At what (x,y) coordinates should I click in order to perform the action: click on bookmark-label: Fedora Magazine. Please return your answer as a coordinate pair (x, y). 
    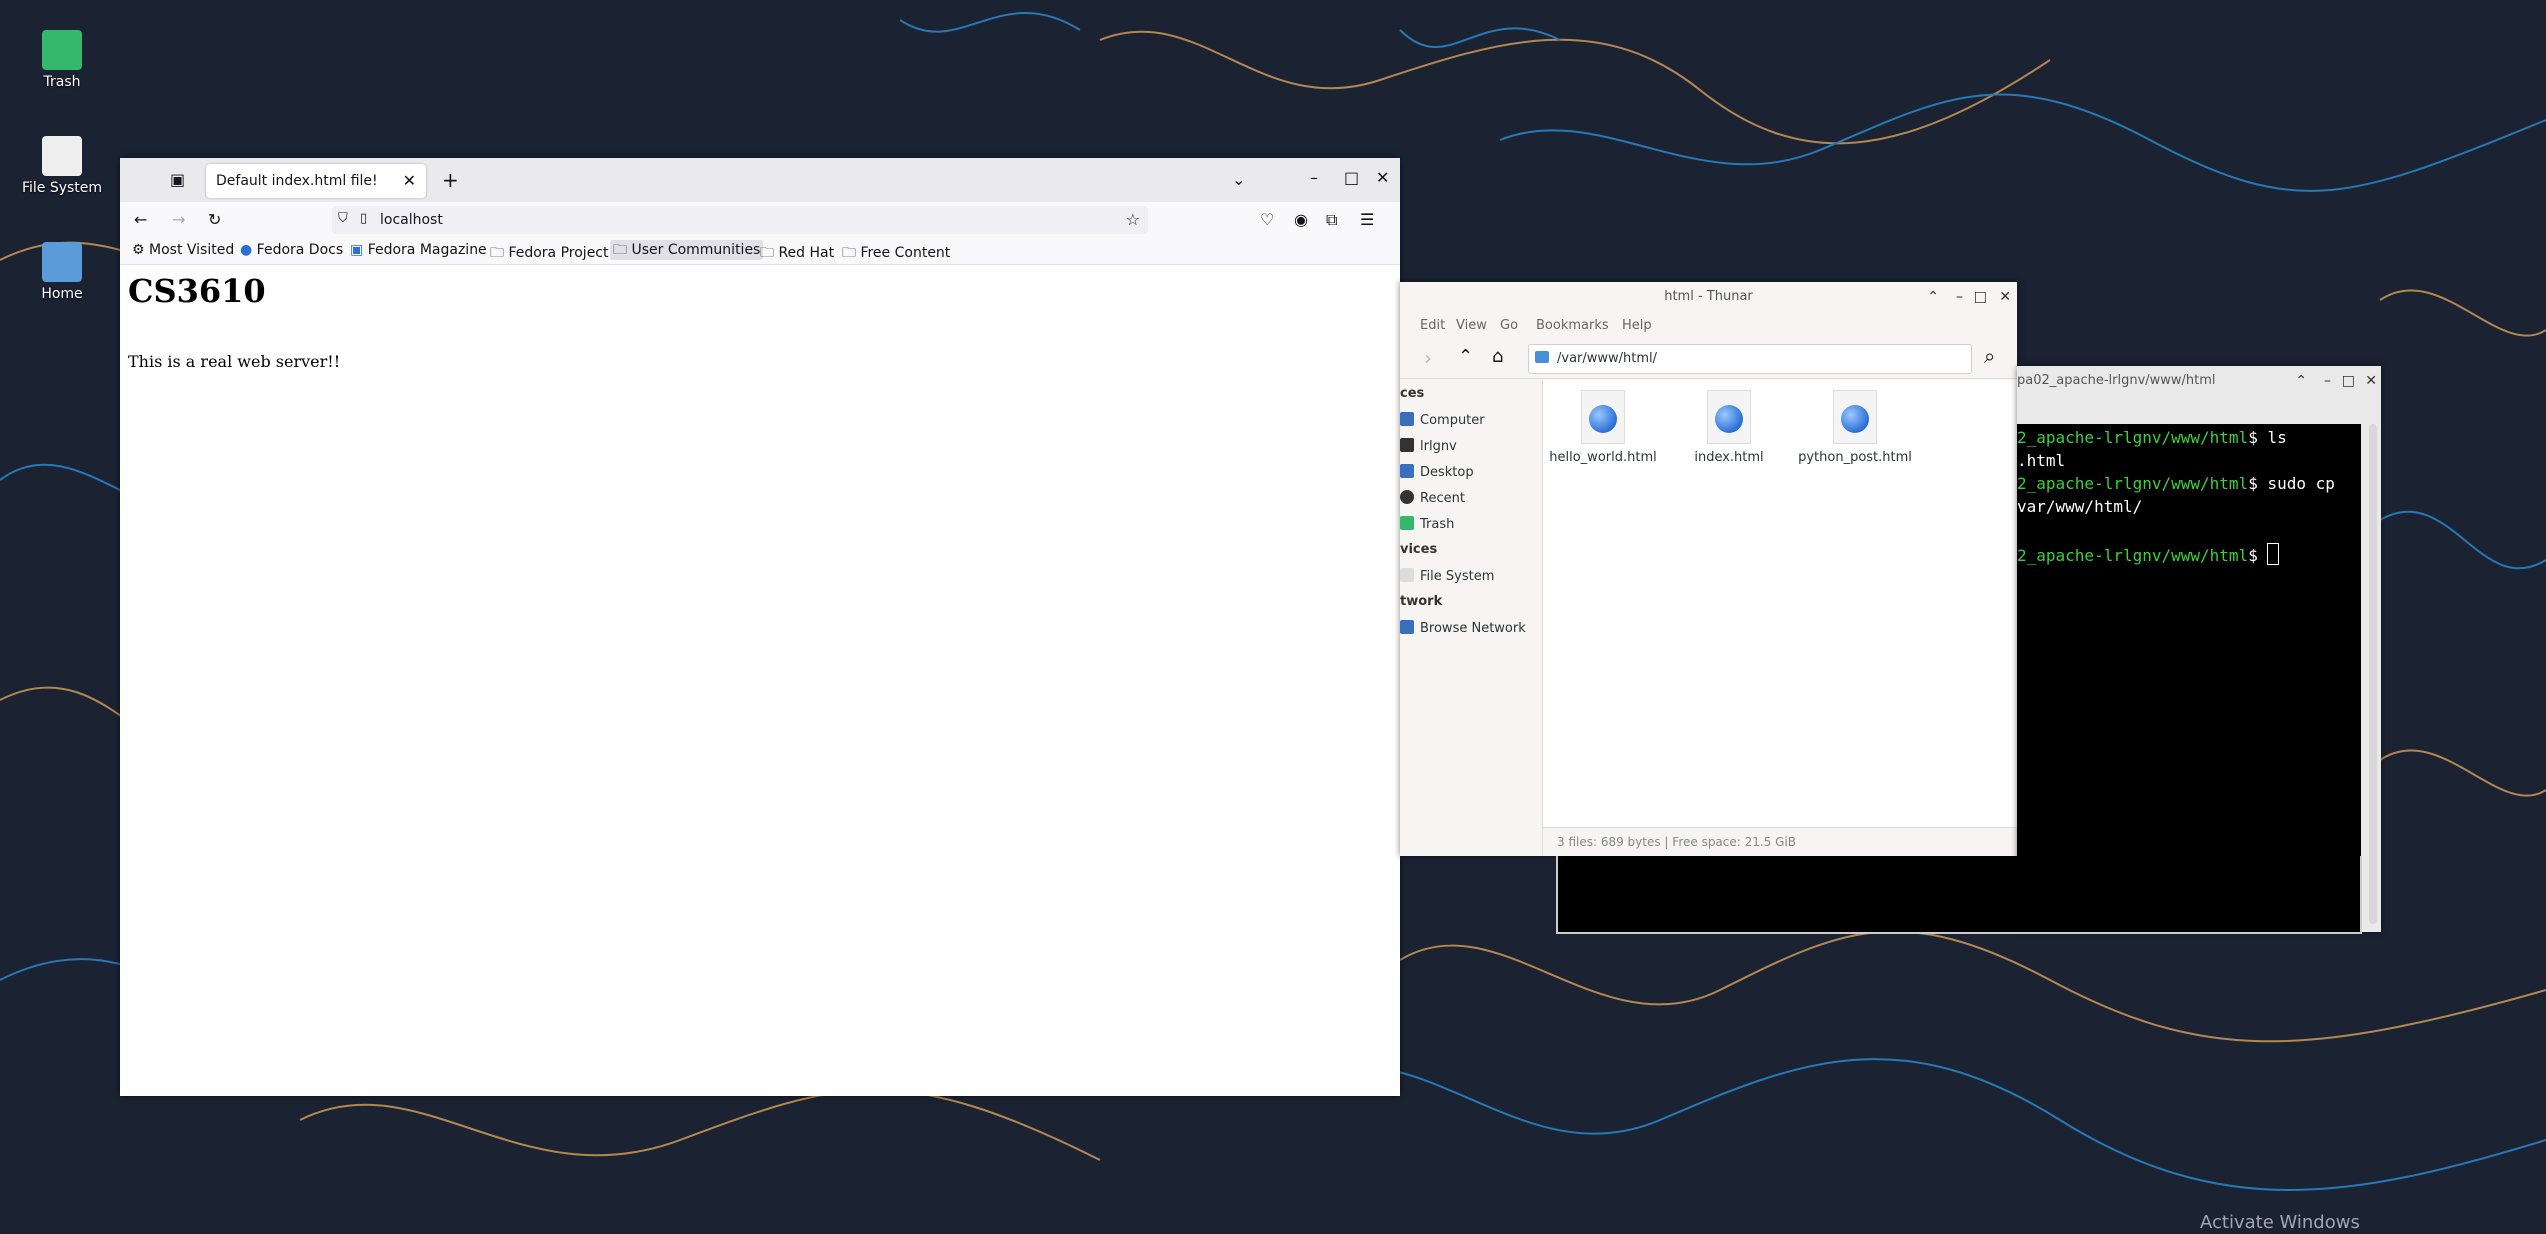
    Looking at the image, I should click on (427, 250).